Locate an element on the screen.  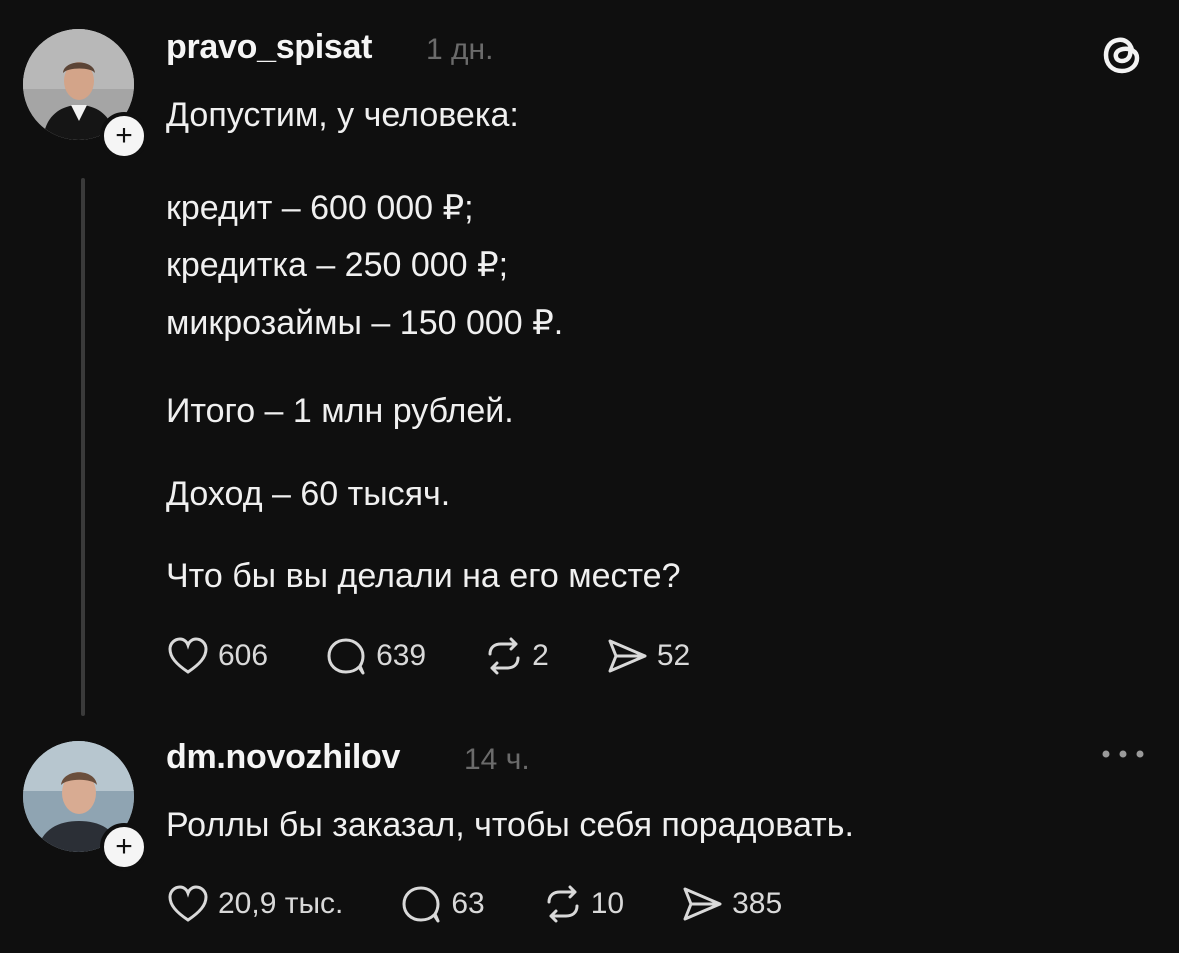
post-text-line: Итого – 1 млн рублей. is located at coordinates (340, 411).